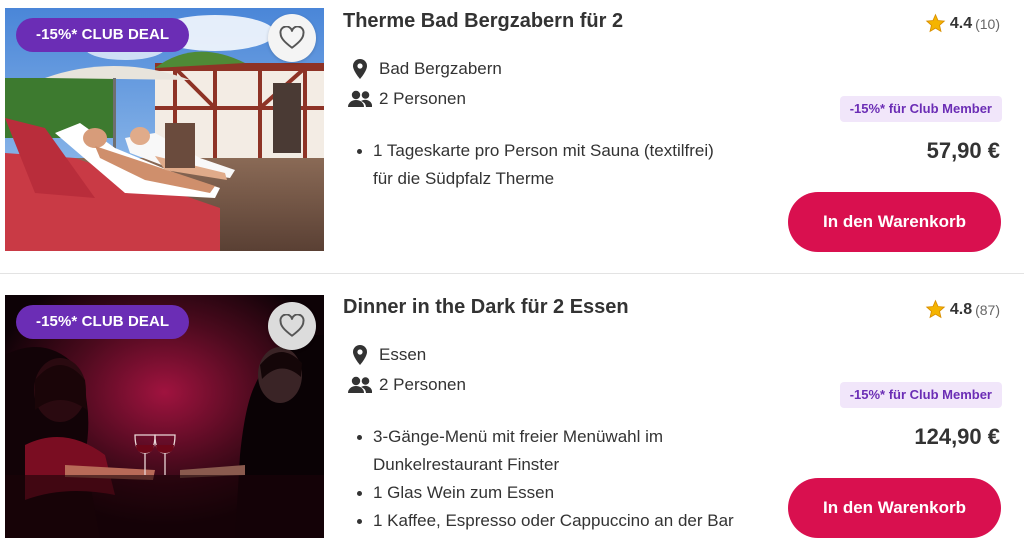 This screenshot has height=554, width=1024. Describe the element at coordinates (512, 273) in the screenshot. I see `card-divider` at that location.